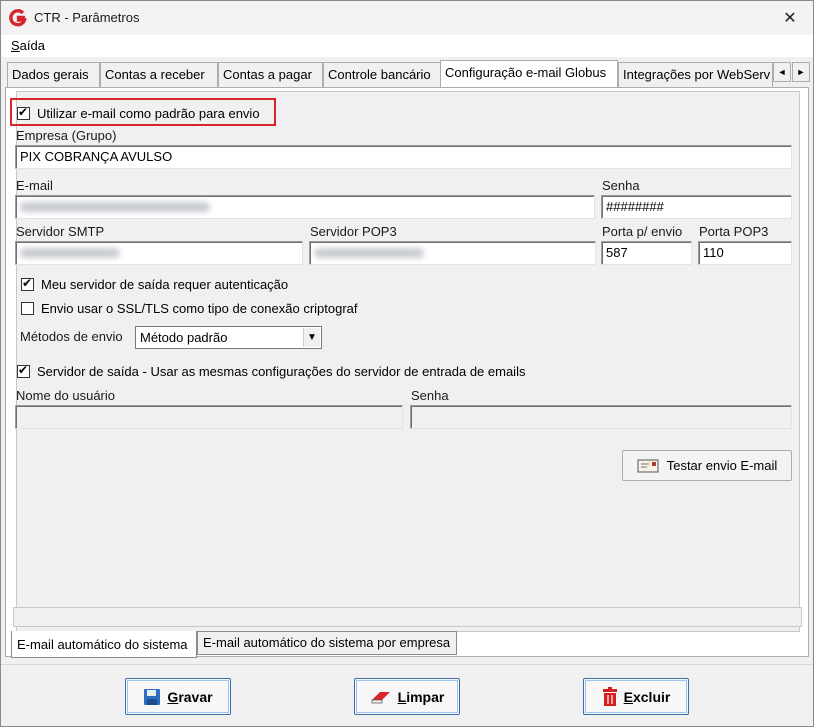 The width and height of the screenshot is (814, 727). What do you see at coordinates (647, 696) in the screenshot?
I see `excluir-label: Excluir` at bounding box center [647, 696].